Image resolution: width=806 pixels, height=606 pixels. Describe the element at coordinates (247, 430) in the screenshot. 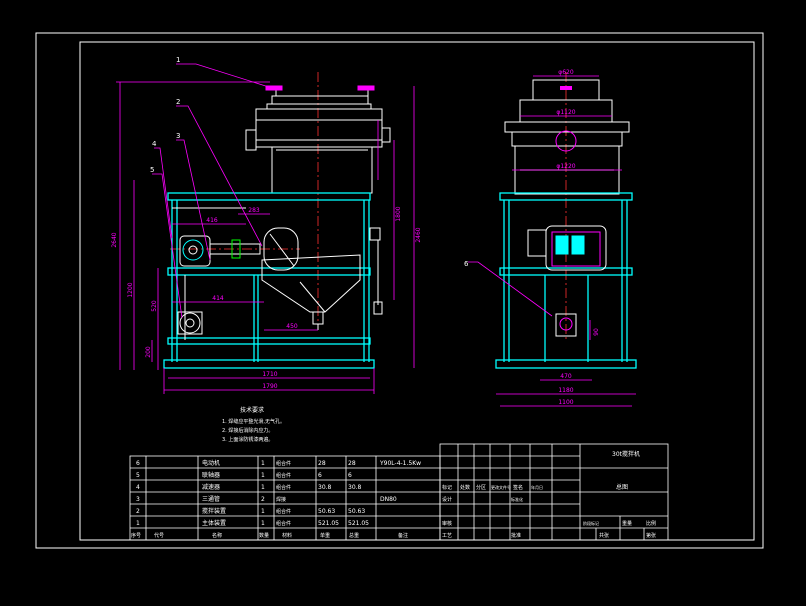

I see `notes-line-2: 2. 焊接后消除内应力。` at that location.